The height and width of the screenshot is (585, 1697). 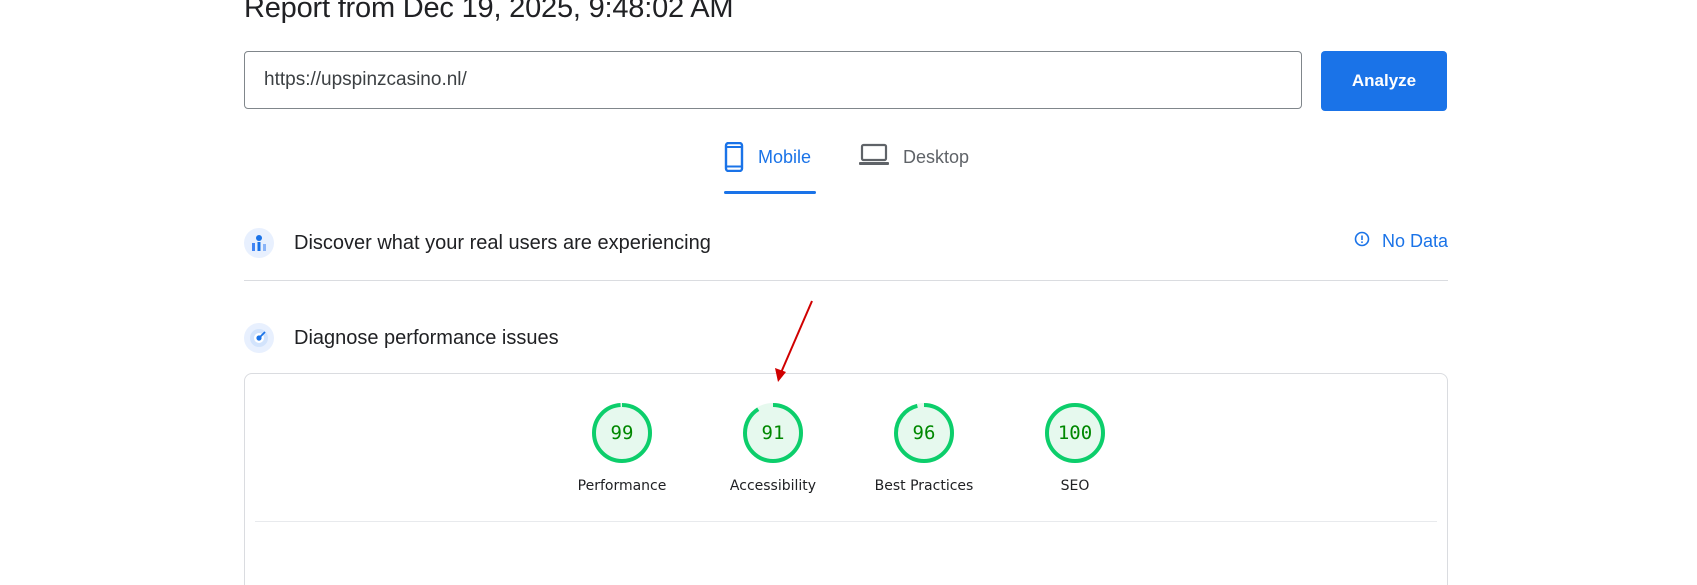 I want to click on url-input, so click(x=773, y=80).